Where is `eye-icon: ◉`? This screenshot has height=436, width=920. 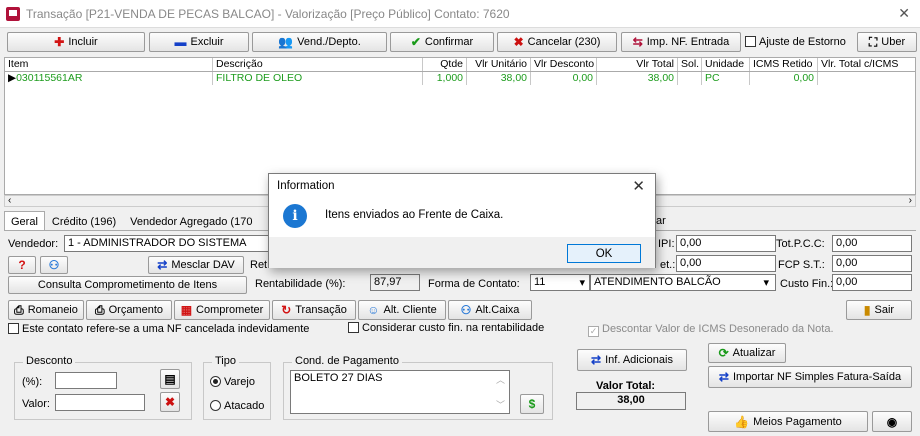
eye-icon: ◉ is located at coordinates (892, 421).